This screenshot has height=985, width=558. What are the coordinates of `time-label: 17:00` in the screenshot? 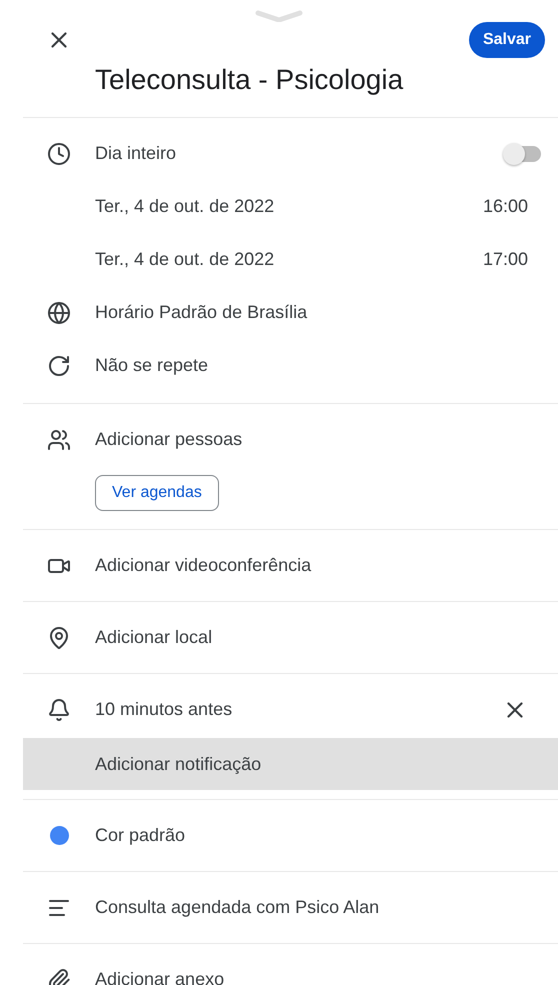 It's located at (505, 259).